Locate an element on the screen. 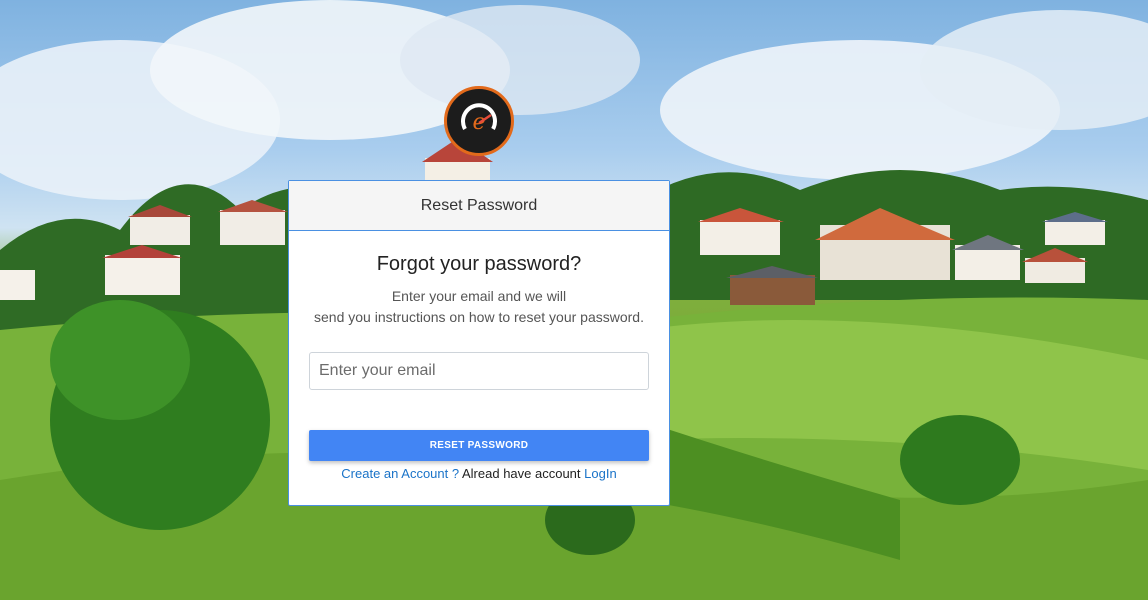 This screenshot has width=1148, height=600. brand-logo-icon: e is located at coordinates (479, 121).